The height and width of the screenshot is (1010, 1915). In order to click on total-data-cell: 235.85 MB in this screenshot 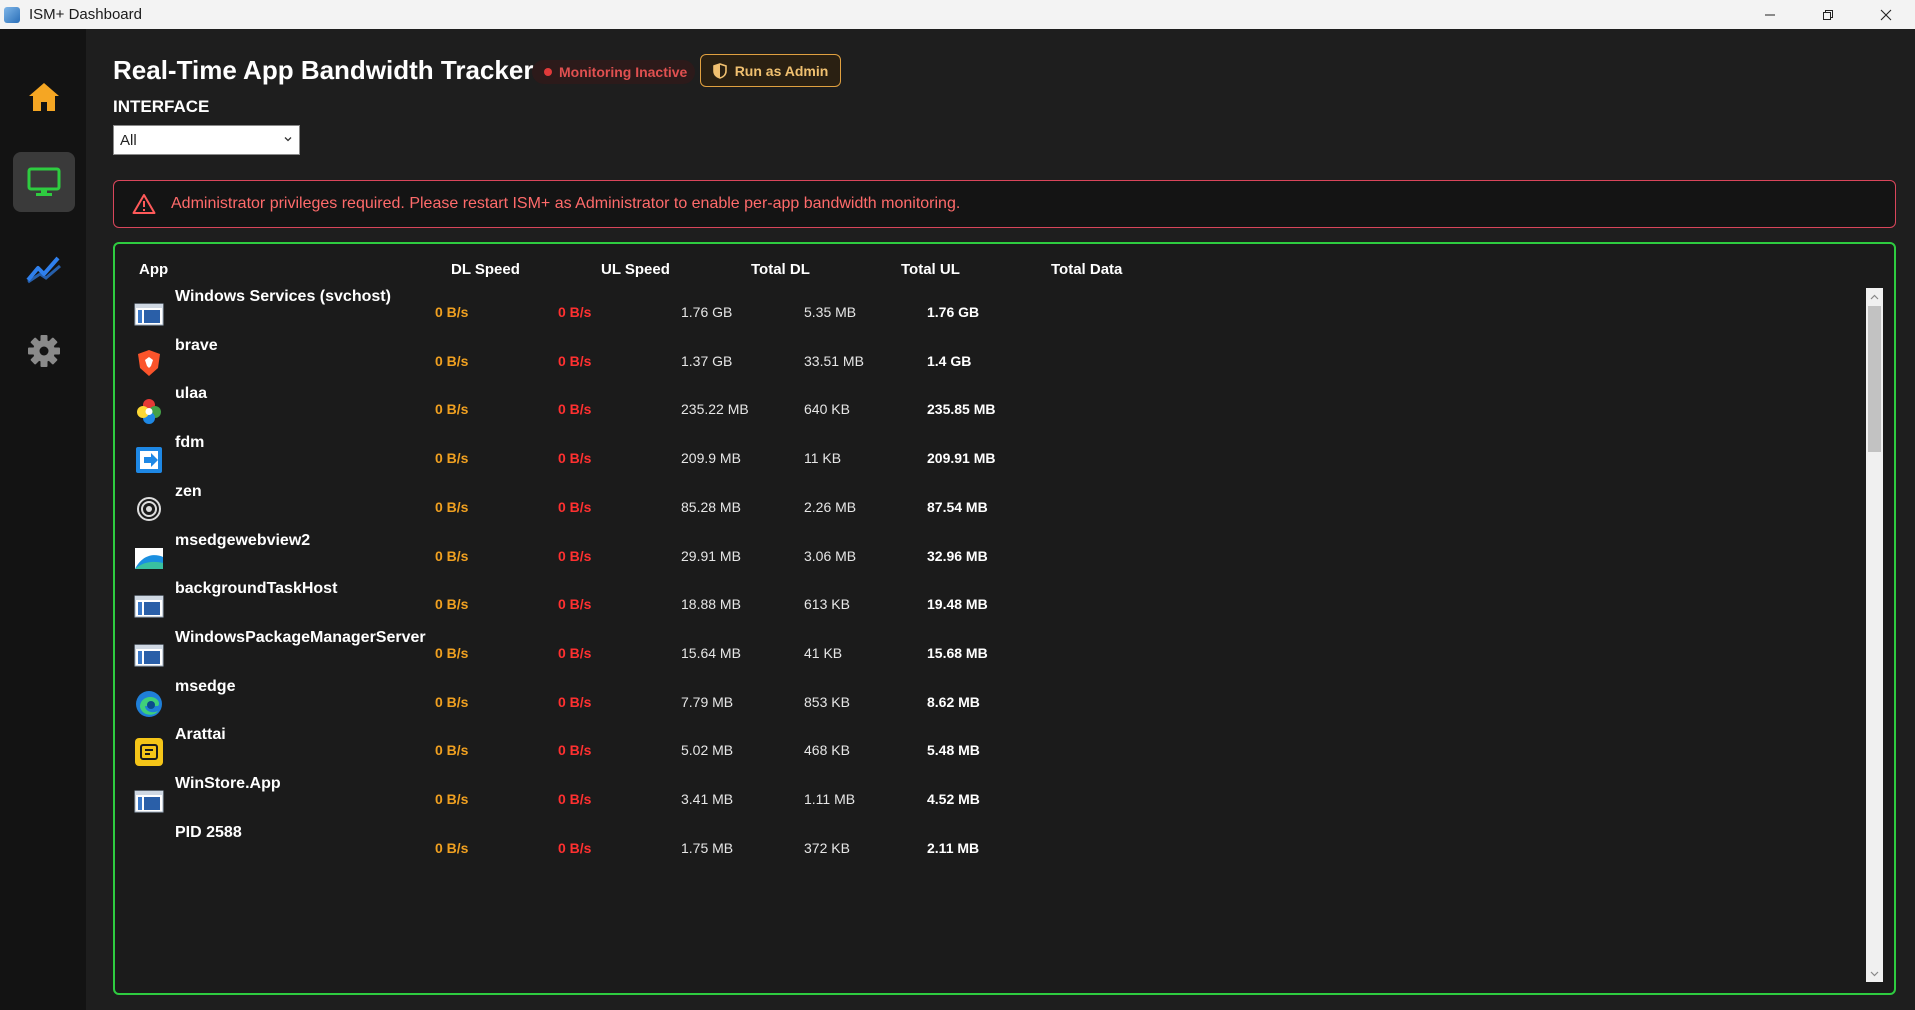, I will do `click(961, 409)`.